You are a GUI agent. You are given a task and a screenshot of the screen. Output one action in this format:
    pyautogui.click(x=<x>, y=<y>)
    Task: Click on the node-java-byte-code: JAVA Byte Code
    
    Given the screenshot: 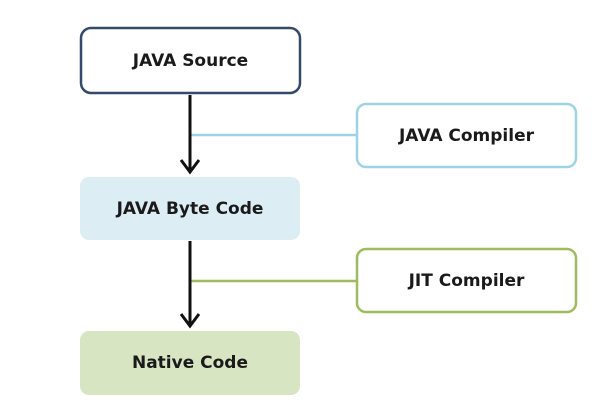 What is the action you would take?
    pyautogui.click(x=190, y=208)
    